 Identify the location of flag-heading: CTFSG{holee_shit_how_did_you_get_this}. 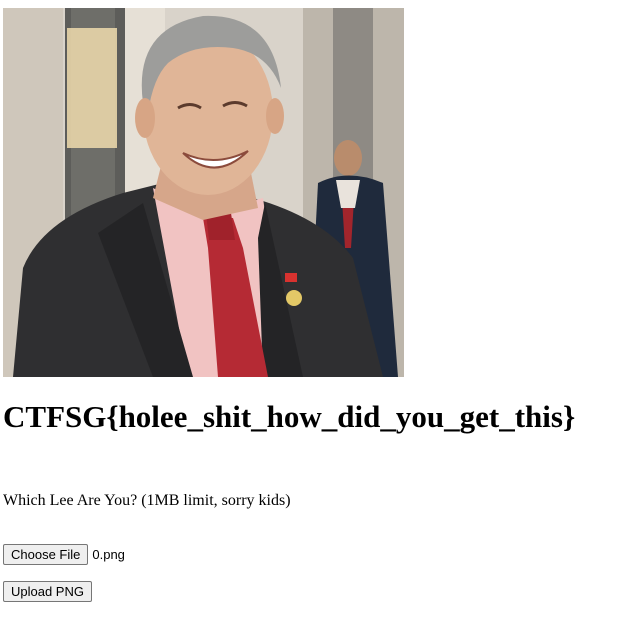
(289, 416).